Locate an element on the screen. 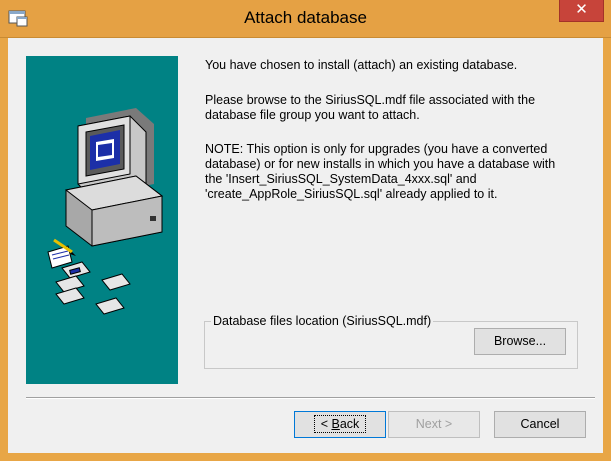 This screenshot has width=611, height=461. next-button-label: Next > is located at coordinates (434, 424).